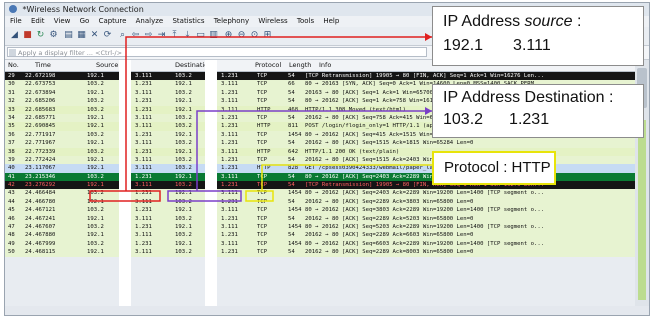 The width and height of the screenshot is (652, 316). Describe the element at coordinates (305, 21) in the screenshot. I see `menu-tools: Tools` at that location.